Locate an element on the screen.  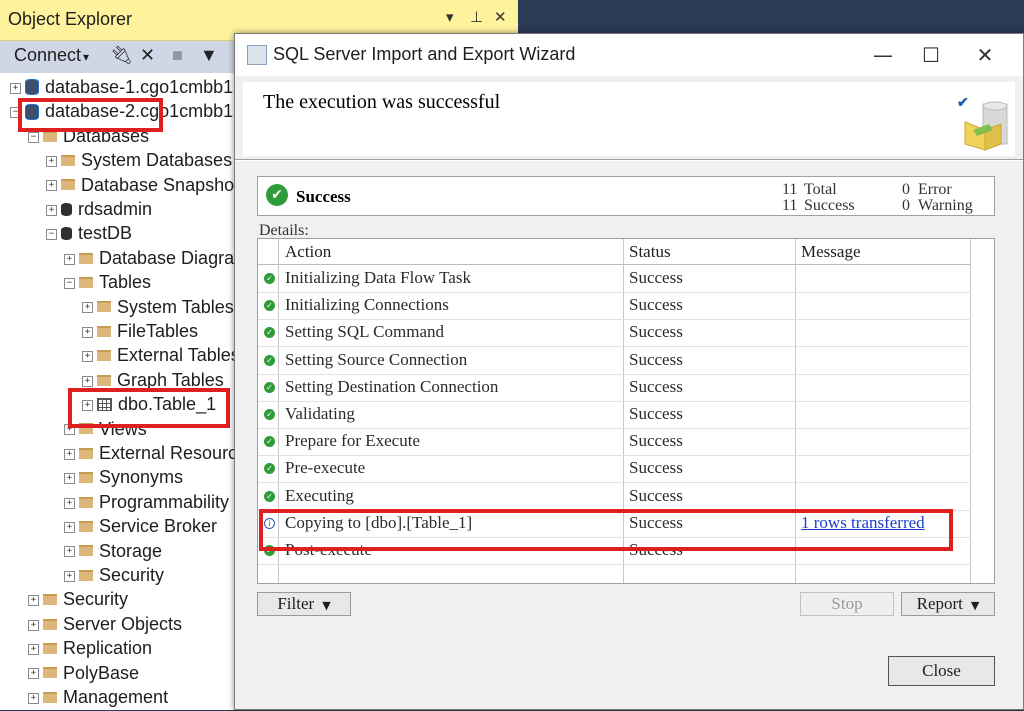
close-button: Close is located at coordinates (941, 671).